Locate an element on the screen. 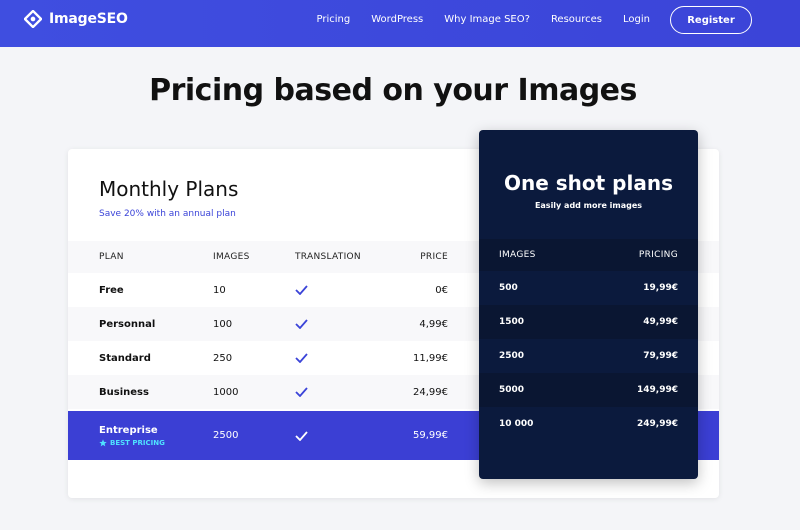 Image resolution: width=800 pixels, height=530 pixels. plan-images: 2500 is located at coordinates (226, 435).